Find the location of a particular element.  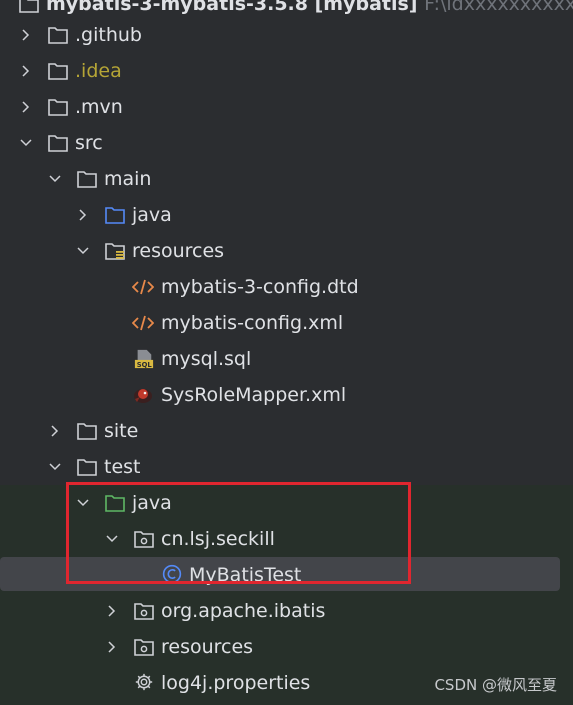

mybatis-bird-icon is located at coordinates (143, 396).